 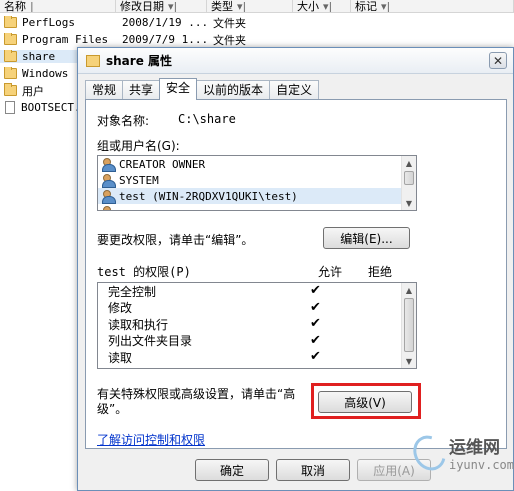 I want to click on tab-sharing: 共享, so click(x=141, y=89).